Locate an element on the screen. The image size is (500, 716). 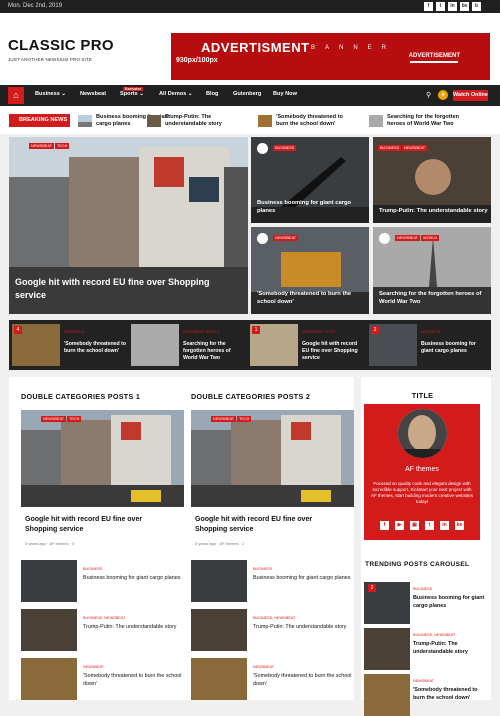
widget-title: TITLE is located at coordinates (422, 395).